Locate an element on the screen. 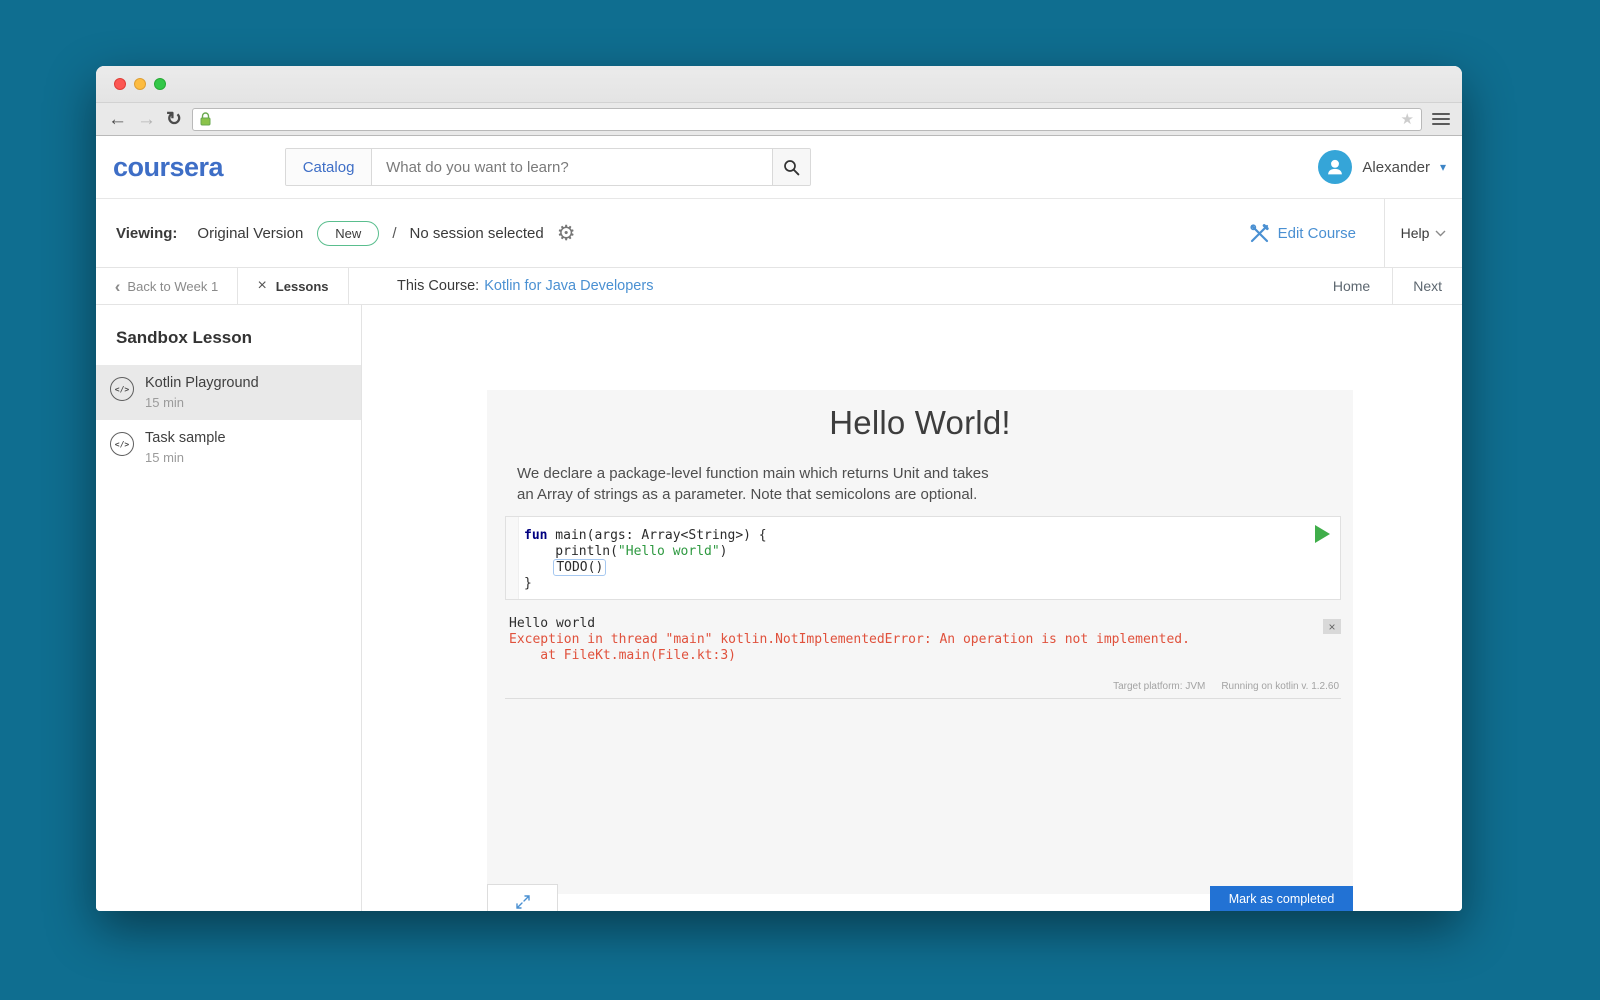  lessons-close-button: × Lessons is located at coordinates (293, 286).